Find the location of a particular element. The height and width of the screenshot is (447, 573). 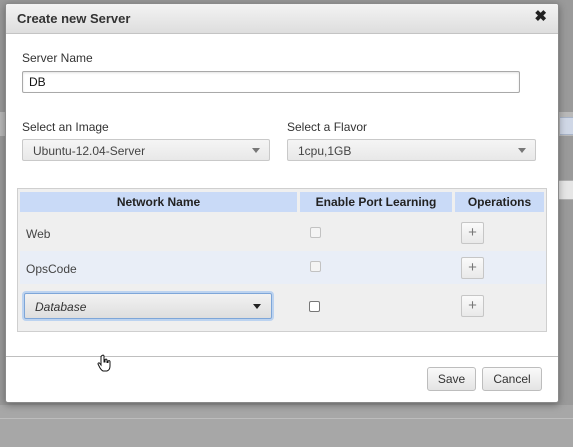

flavor-label: Select a Flavor is located at coordinates (327, 127).